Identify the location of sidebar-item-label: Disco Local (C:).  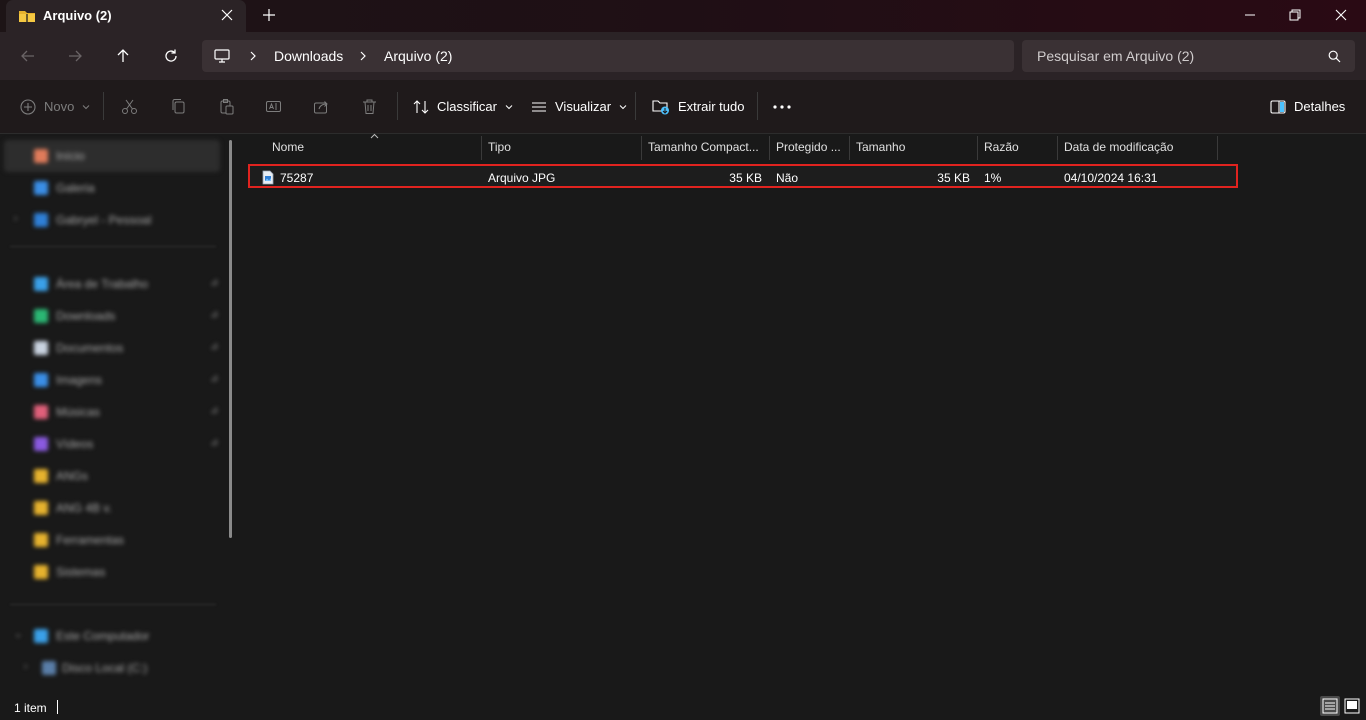
(105, 668).